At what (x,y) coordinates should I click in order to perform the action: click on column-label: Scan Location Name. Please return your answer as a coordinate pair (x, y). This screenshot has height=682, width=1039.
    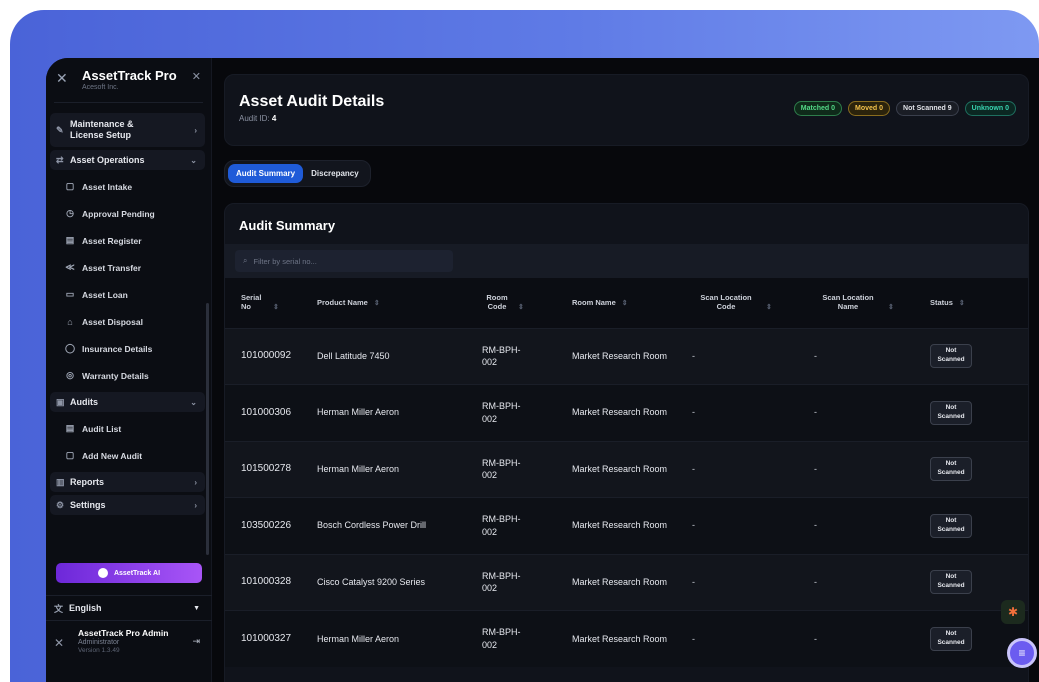
    Looking at the image, I should click on (848, 302).